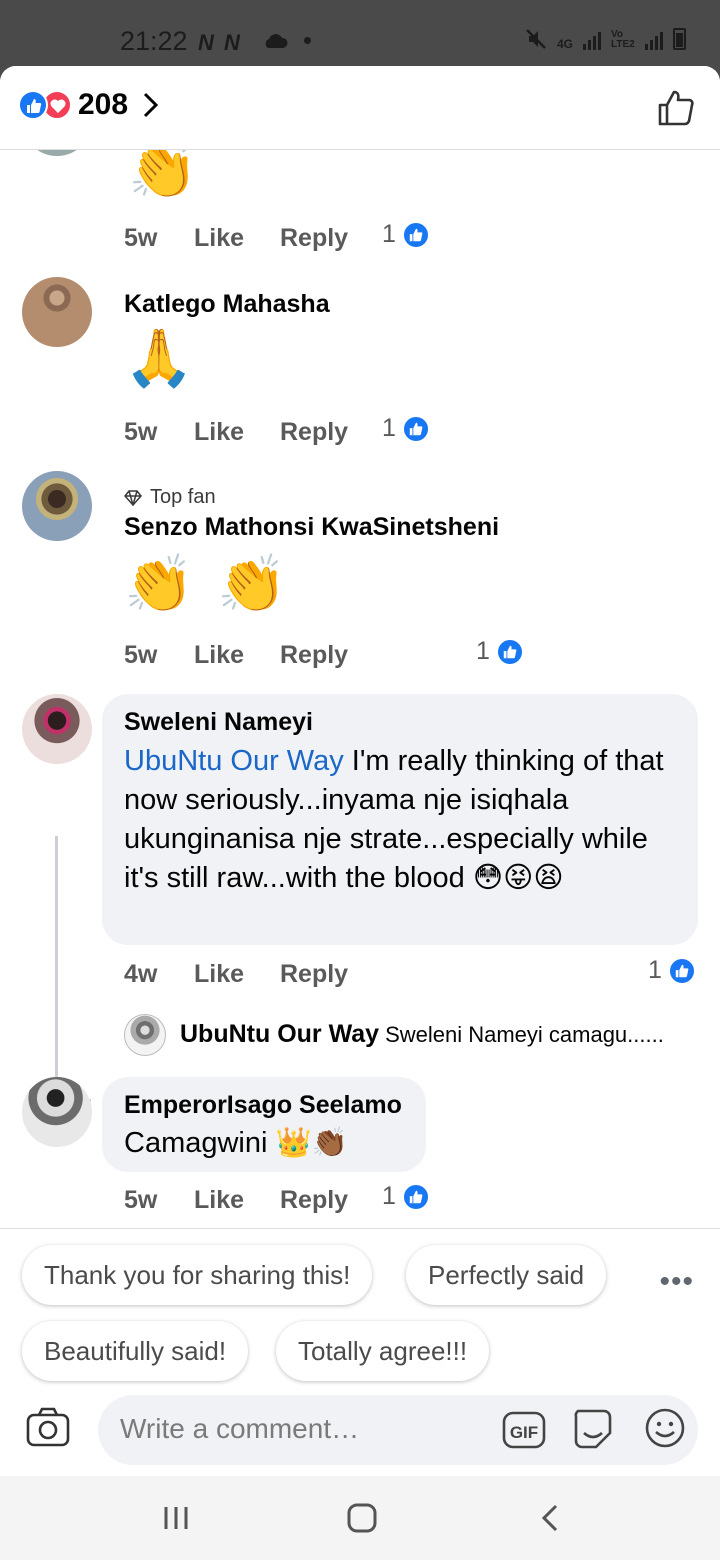 This screenshot has width=720, height=1560. I want to click on network-volte: Vo LTE2, so click(623, 39).